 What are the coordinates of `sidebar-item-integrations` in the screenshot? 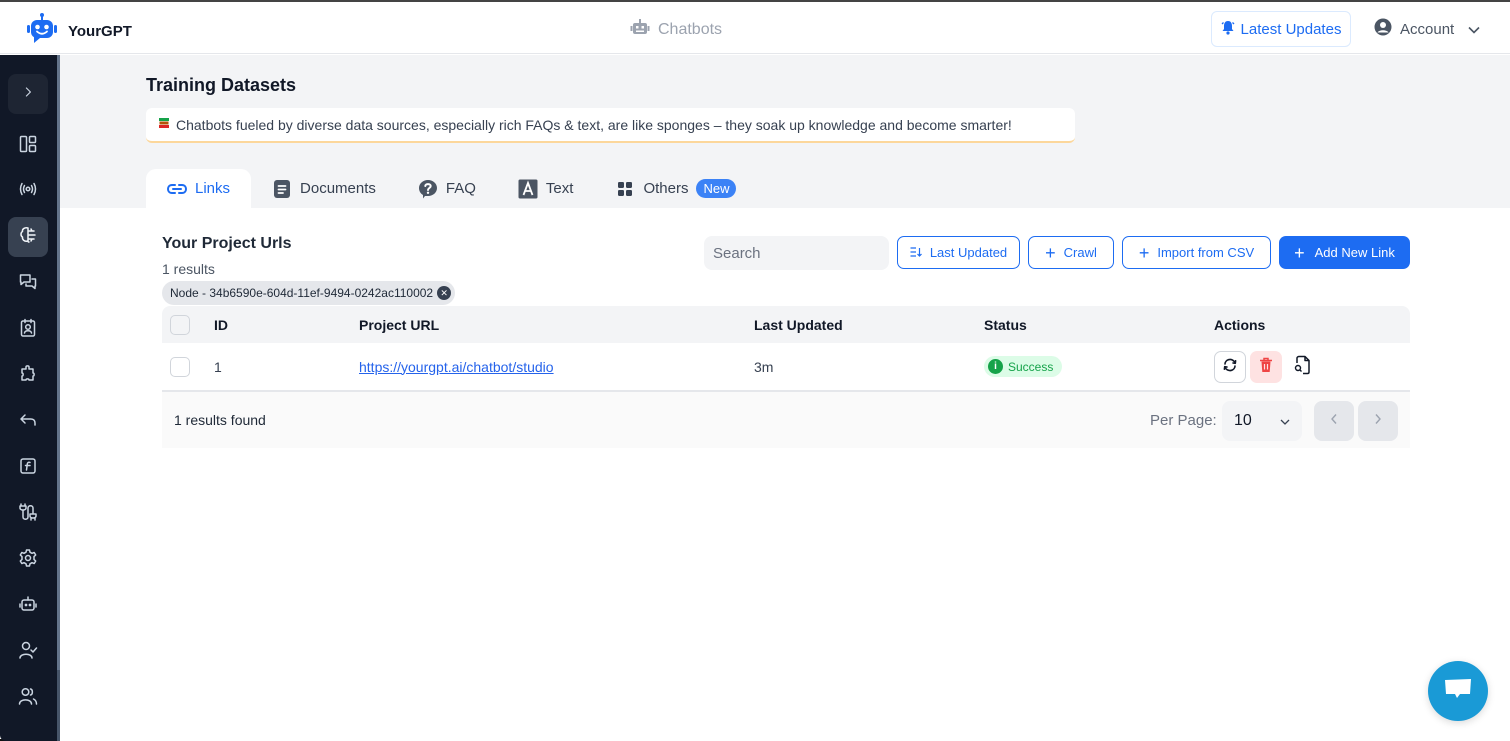 It's located at (28, 191).